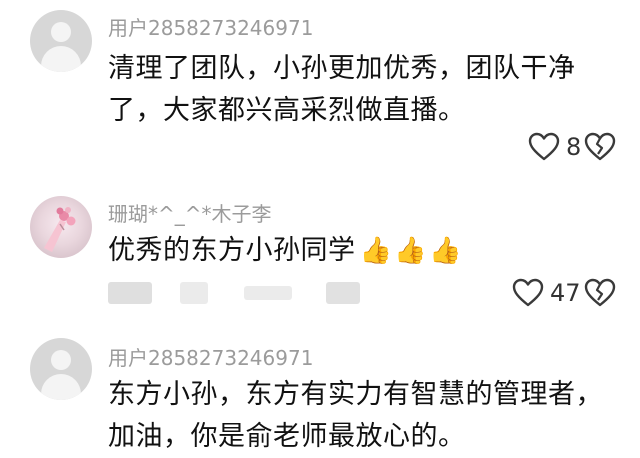 The width and height of the screenshot is (640, 458). I want to click on flower-bouquet-icon, so click(60, 229).